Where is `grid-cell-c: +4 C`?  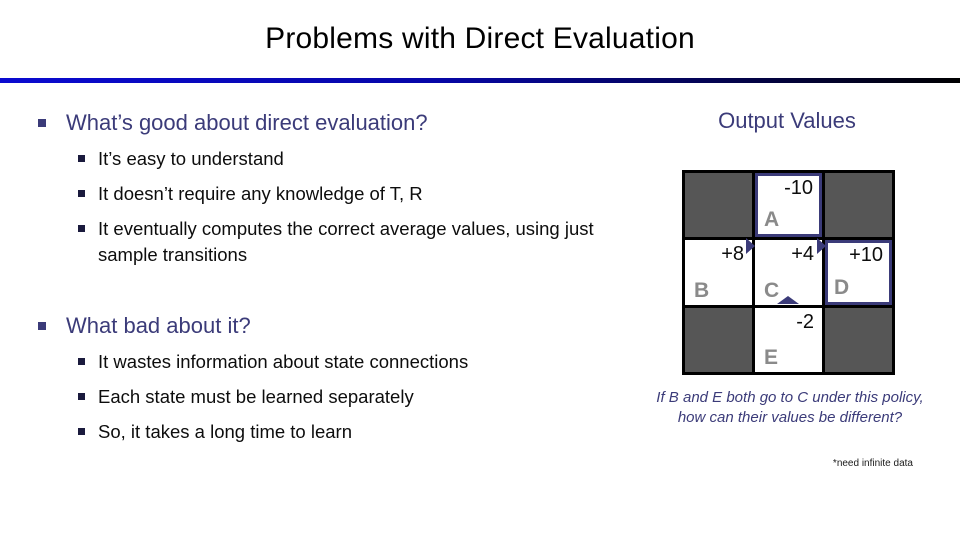
grid-cell-c: +4 C is located at coordinates (788, 272).